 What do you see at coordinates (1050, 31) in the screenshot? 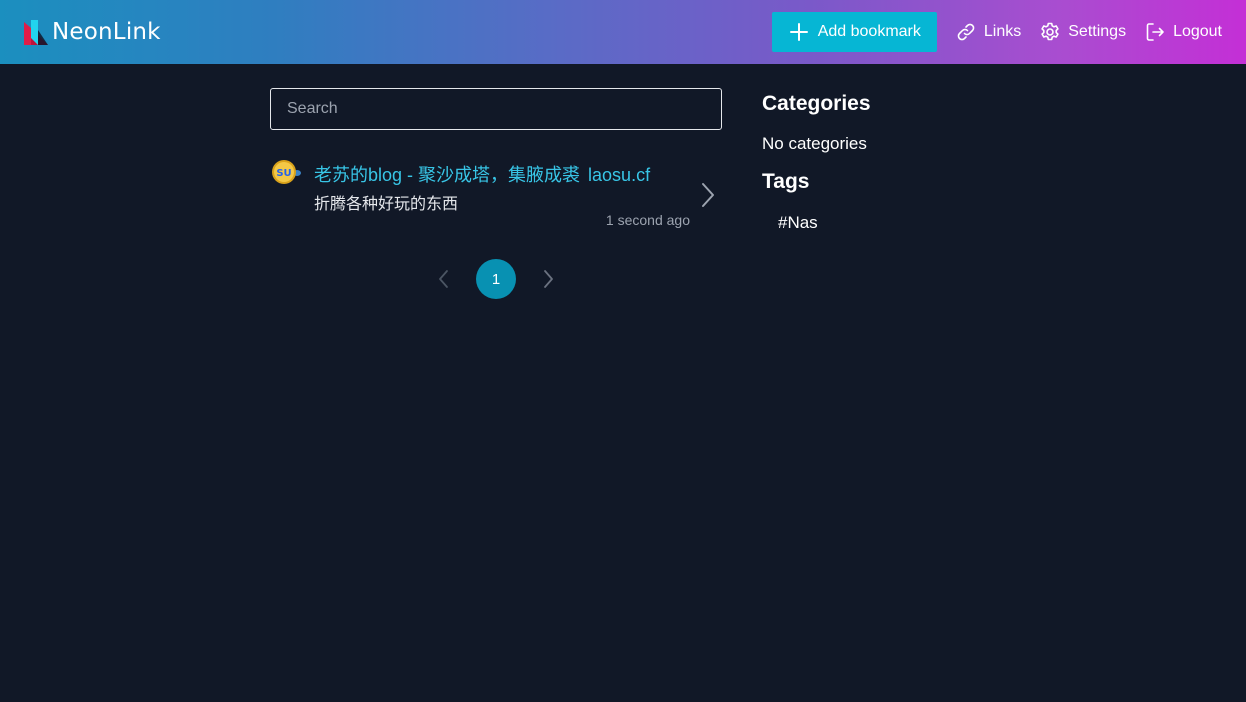
I see `gear-icon` at bounding box center [1050, 31].